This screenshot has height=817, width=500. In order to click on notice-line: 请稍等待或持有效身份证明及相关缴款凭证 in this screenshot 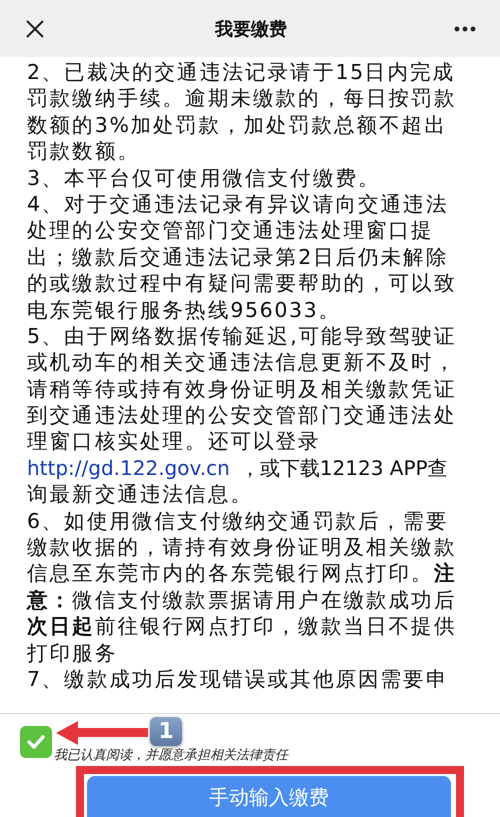, I will do `click(241, 389)`.